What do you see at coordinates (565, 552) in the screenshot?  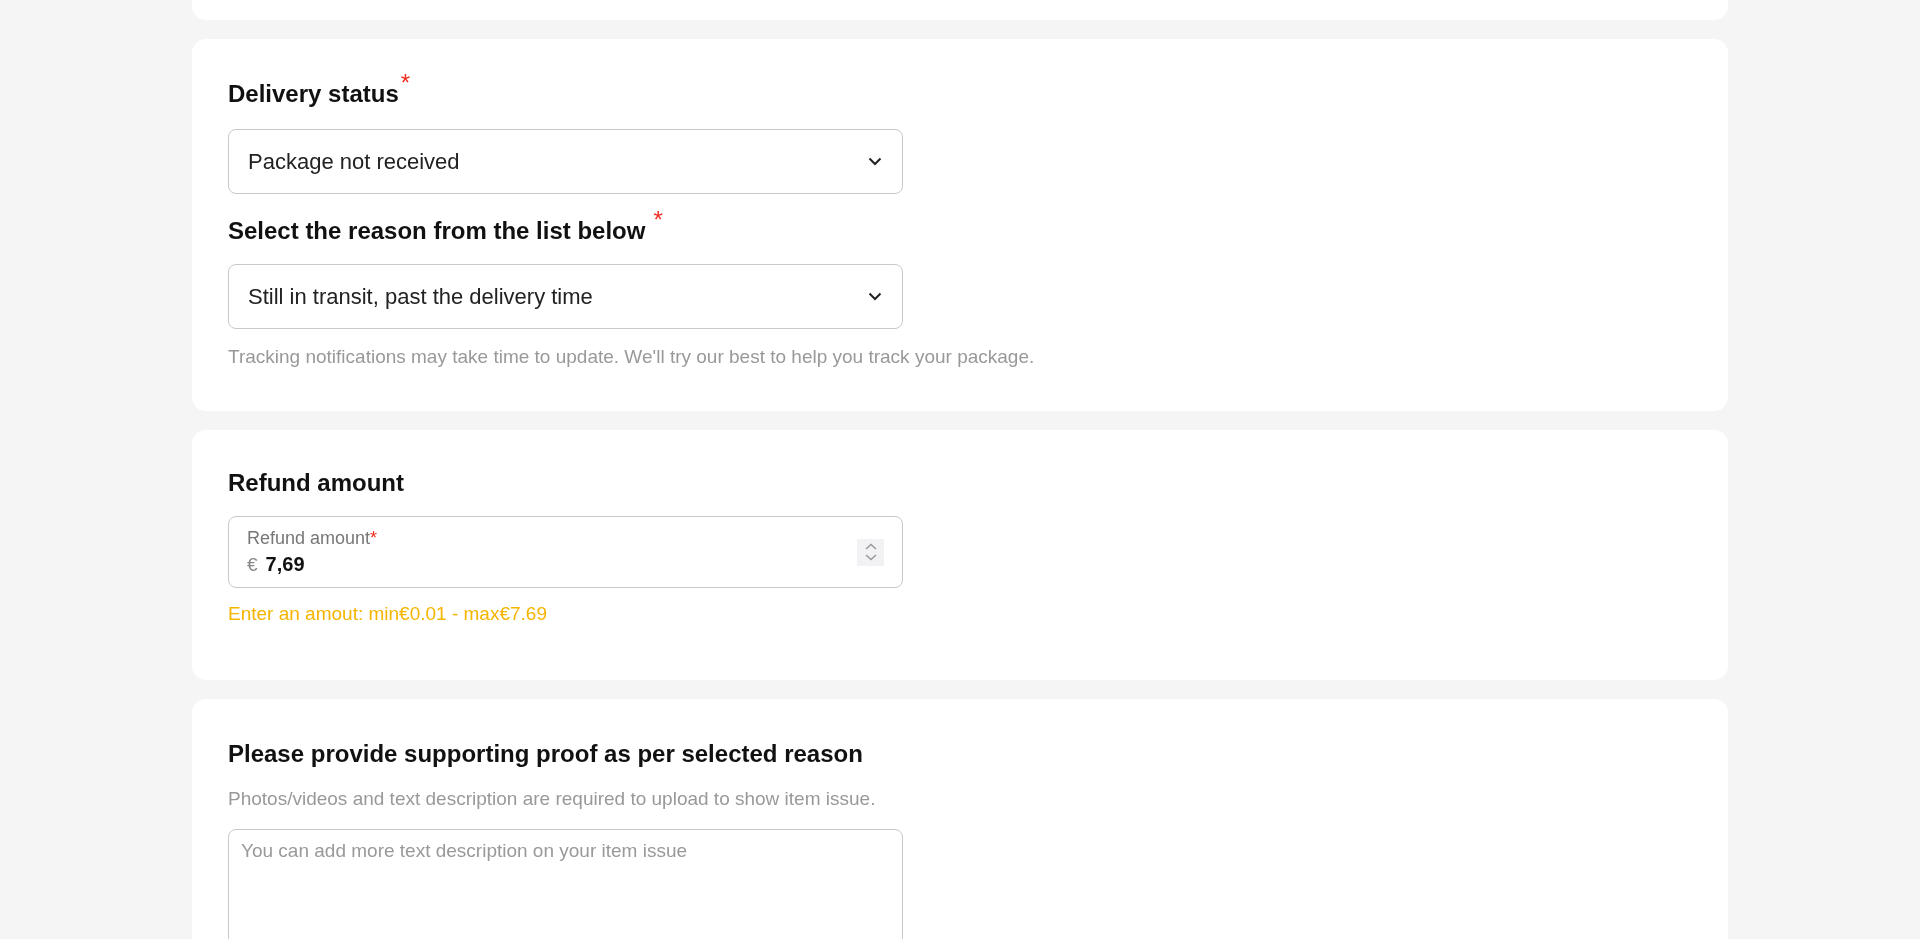 I see `amount-field: Refund amount* € 7,69` at bounding box center [565, 552].